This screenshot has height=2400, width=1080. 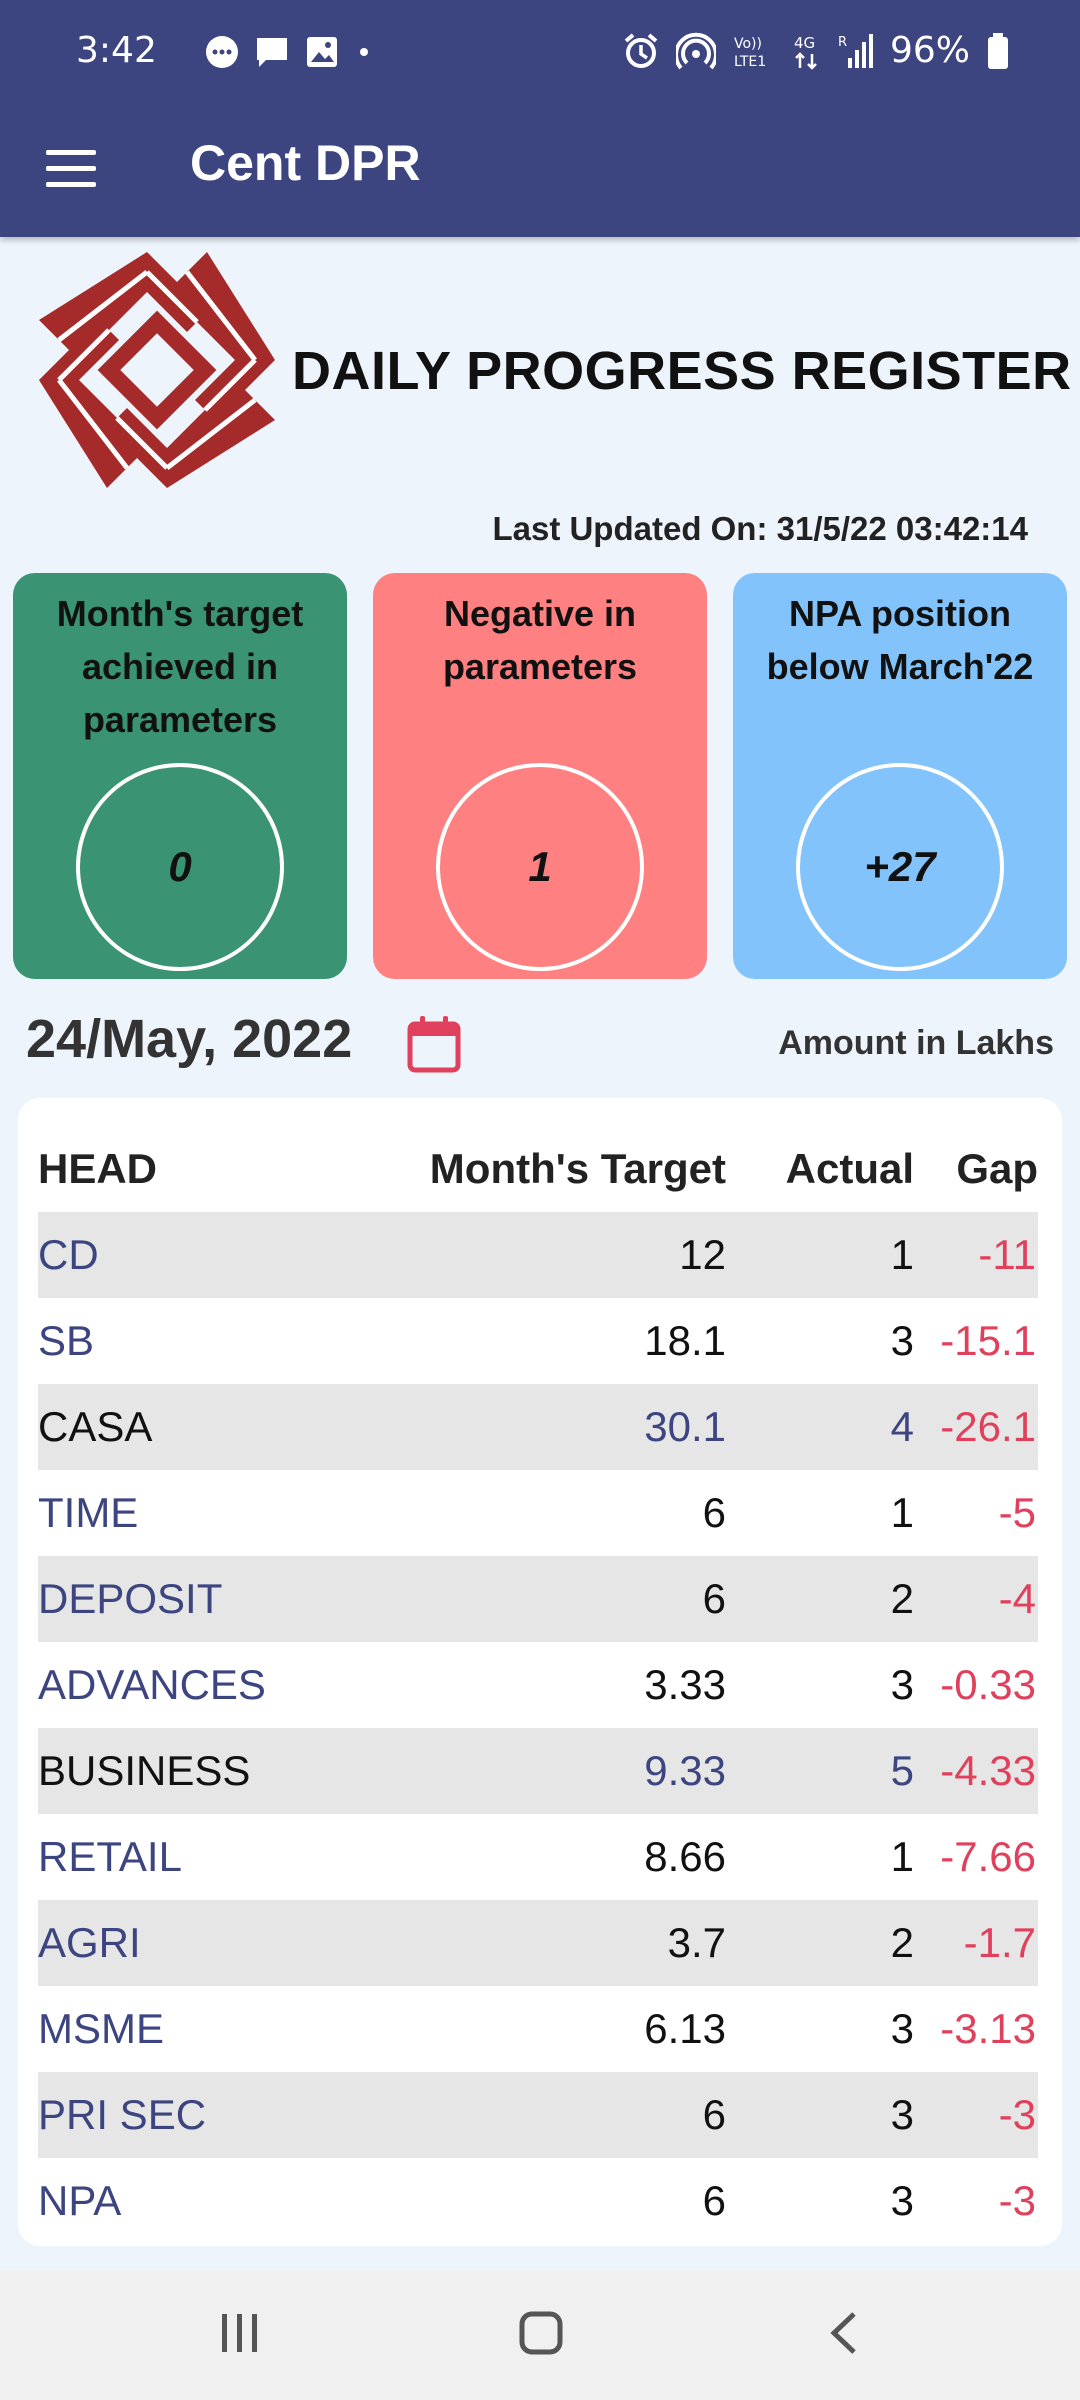 I want to click on svg-text: 4G, so click(x=804, y=43).